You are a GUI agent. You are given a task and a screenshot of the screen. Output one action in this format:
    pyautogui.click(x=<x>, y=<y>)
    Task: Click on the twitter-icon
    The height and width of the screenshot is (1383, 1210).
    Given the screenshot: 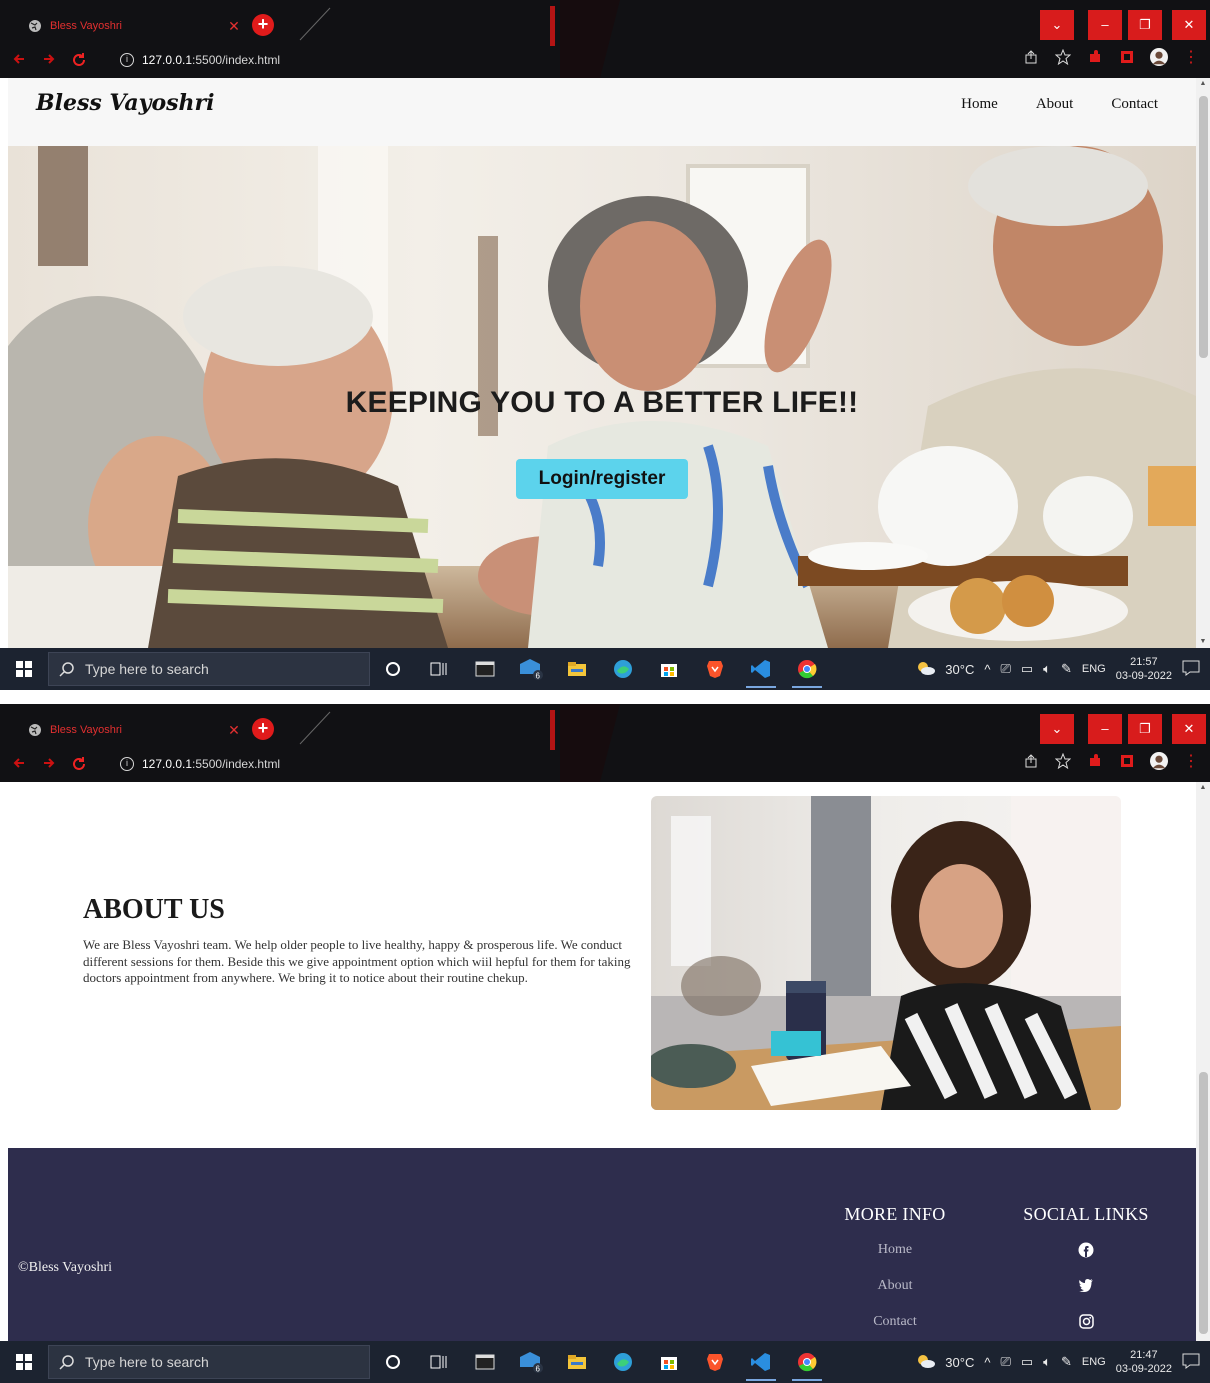 What is the action you would take?
    pyautogui.click(x=1086, y=1293)
    